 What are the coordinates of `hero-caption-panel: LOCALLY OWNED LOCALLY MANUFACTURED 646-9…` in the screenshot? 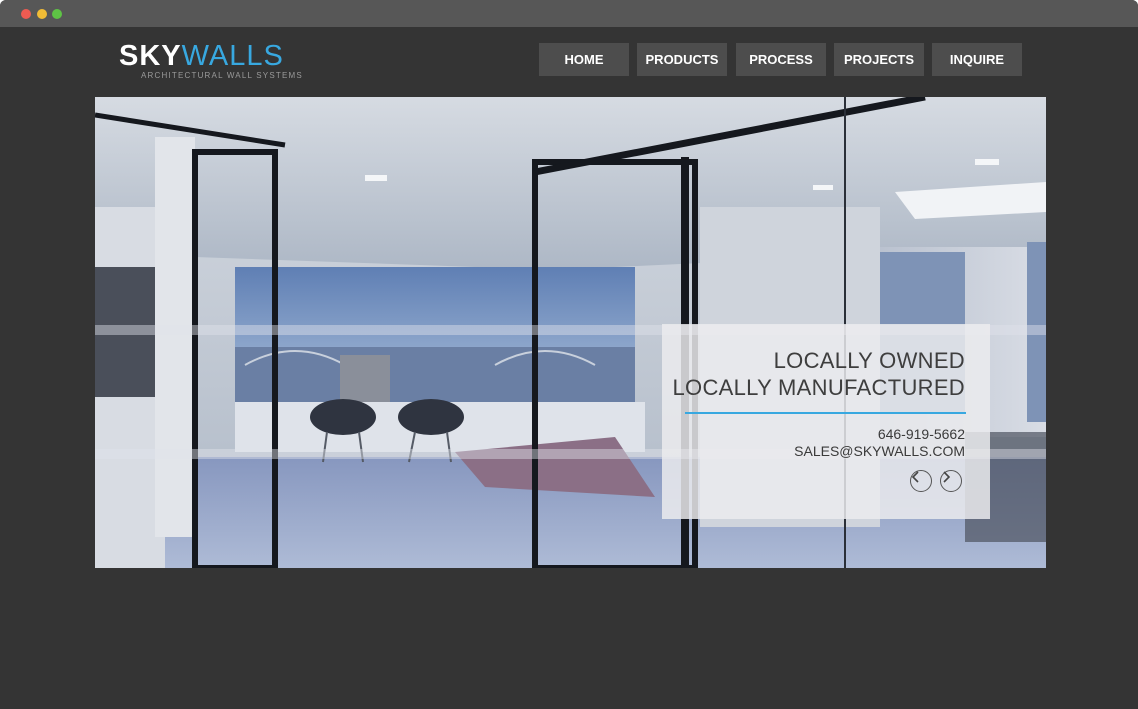 It's located at (826, 421).